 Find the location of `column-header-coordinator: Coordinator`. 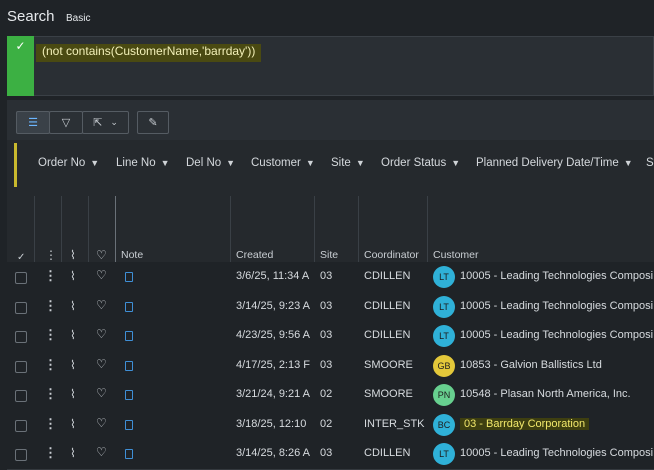

column-header-coordinator: Coordinator is located at coordinates (391, 255).